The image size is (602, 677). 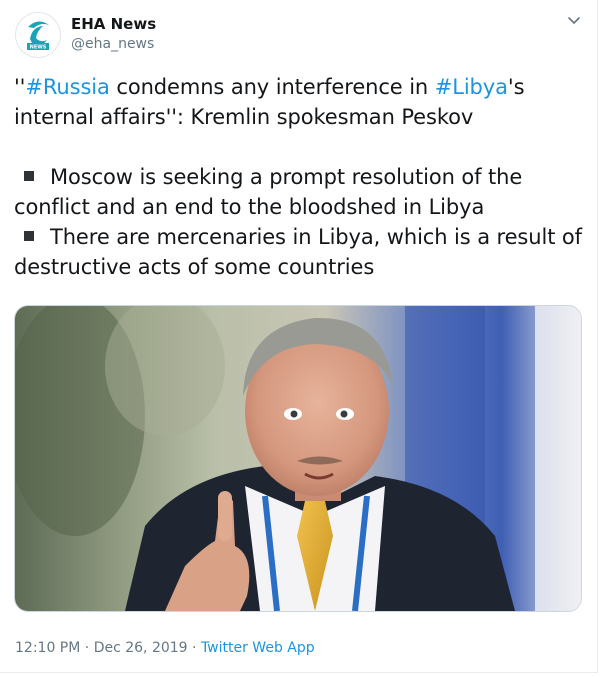 What do you see at coordinates (272, 87) in the screenshot?
I see `headline-mid: condemns any interference in` at bounding box center [272, 87].